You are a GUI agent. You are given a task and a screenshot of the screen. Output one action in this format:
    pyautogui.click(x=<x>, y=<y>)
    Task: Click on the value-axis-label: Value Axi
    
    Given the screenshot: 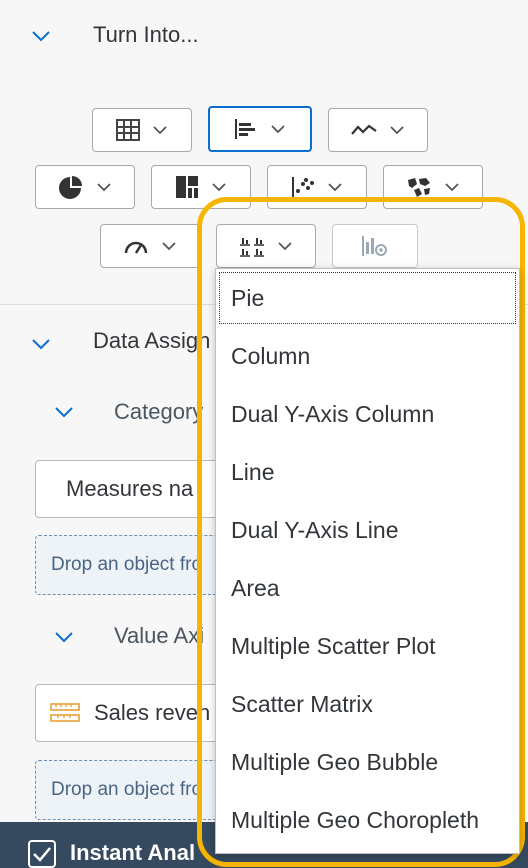 What is the action you would take?
    pyautogui.click(x=159, y=635)
    